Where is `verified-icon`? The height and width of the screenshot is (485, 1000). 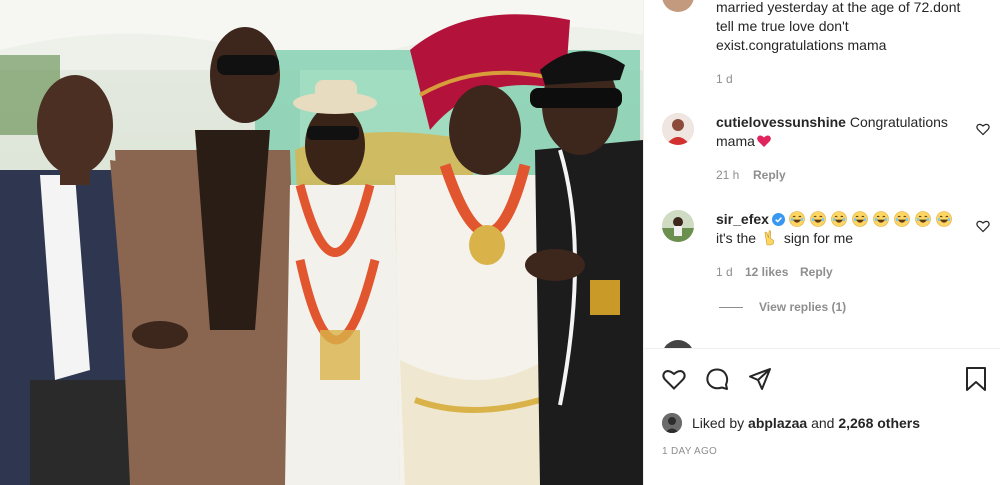
verified-icon is located at coordinates (778, 219).